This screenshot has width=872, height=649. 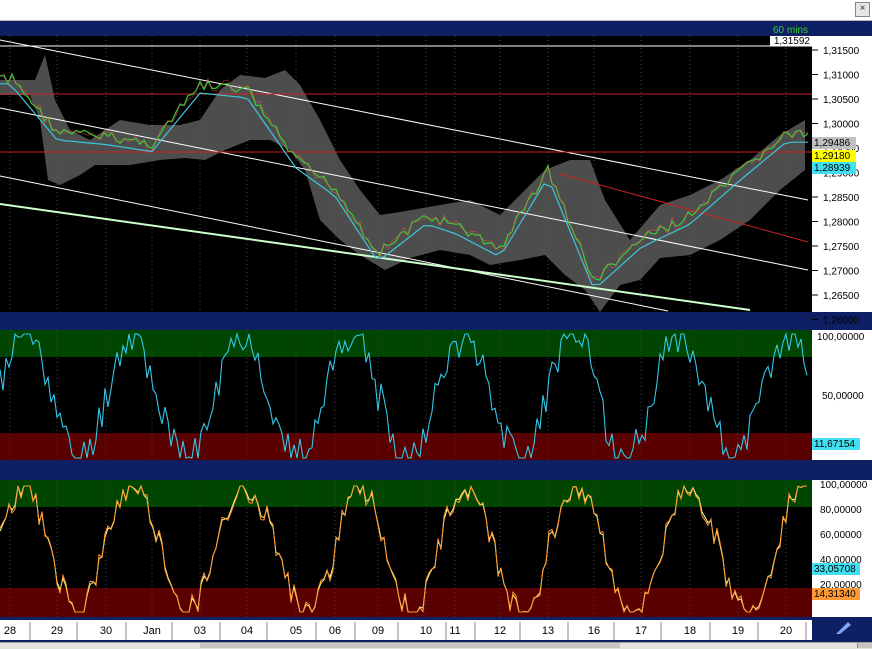 What do you see at coordinates (200, 631) in the screenshot?
I see `time-axis-label: 03` at bounding box center [200, 631].